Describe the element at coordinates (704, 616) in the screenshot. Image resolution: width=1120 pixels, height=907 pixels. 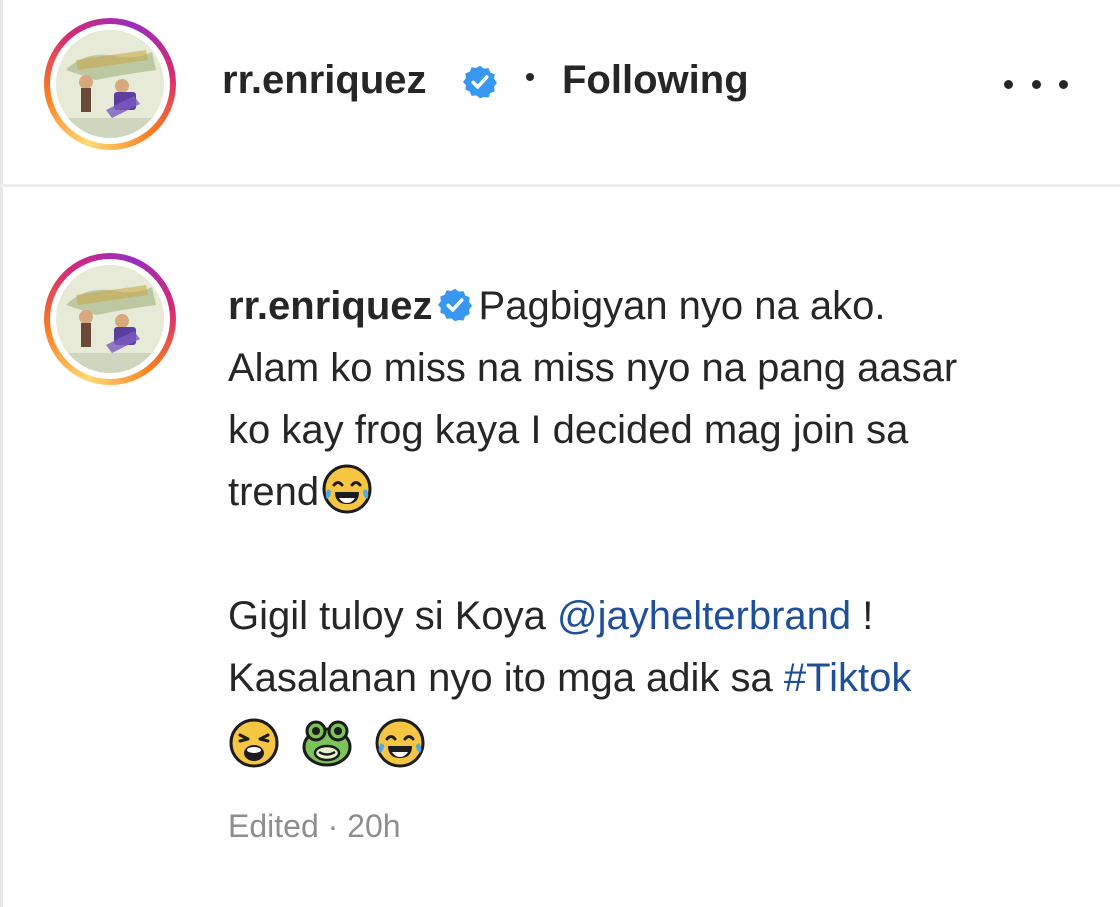
I see `mention-link: @jayhelterbrand` at that location.